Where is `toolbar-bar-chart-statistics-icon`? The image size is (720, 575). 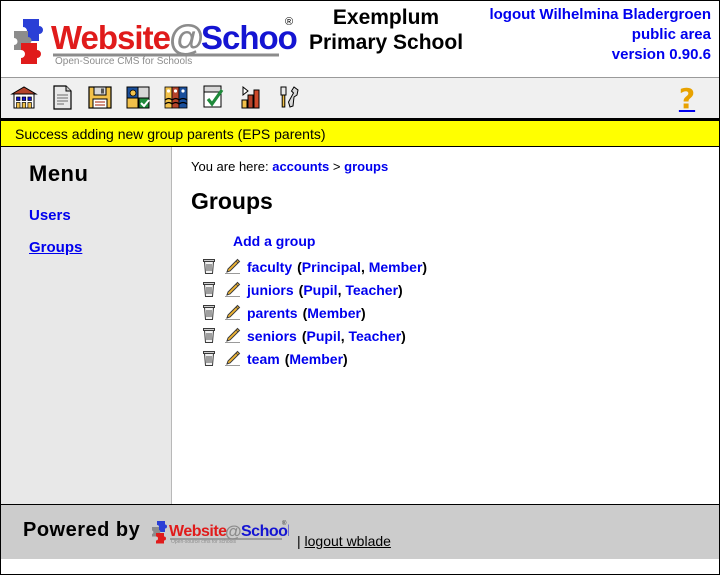
toolbar-bar-chart-statistics-icon is located at coordinates (253, 98).